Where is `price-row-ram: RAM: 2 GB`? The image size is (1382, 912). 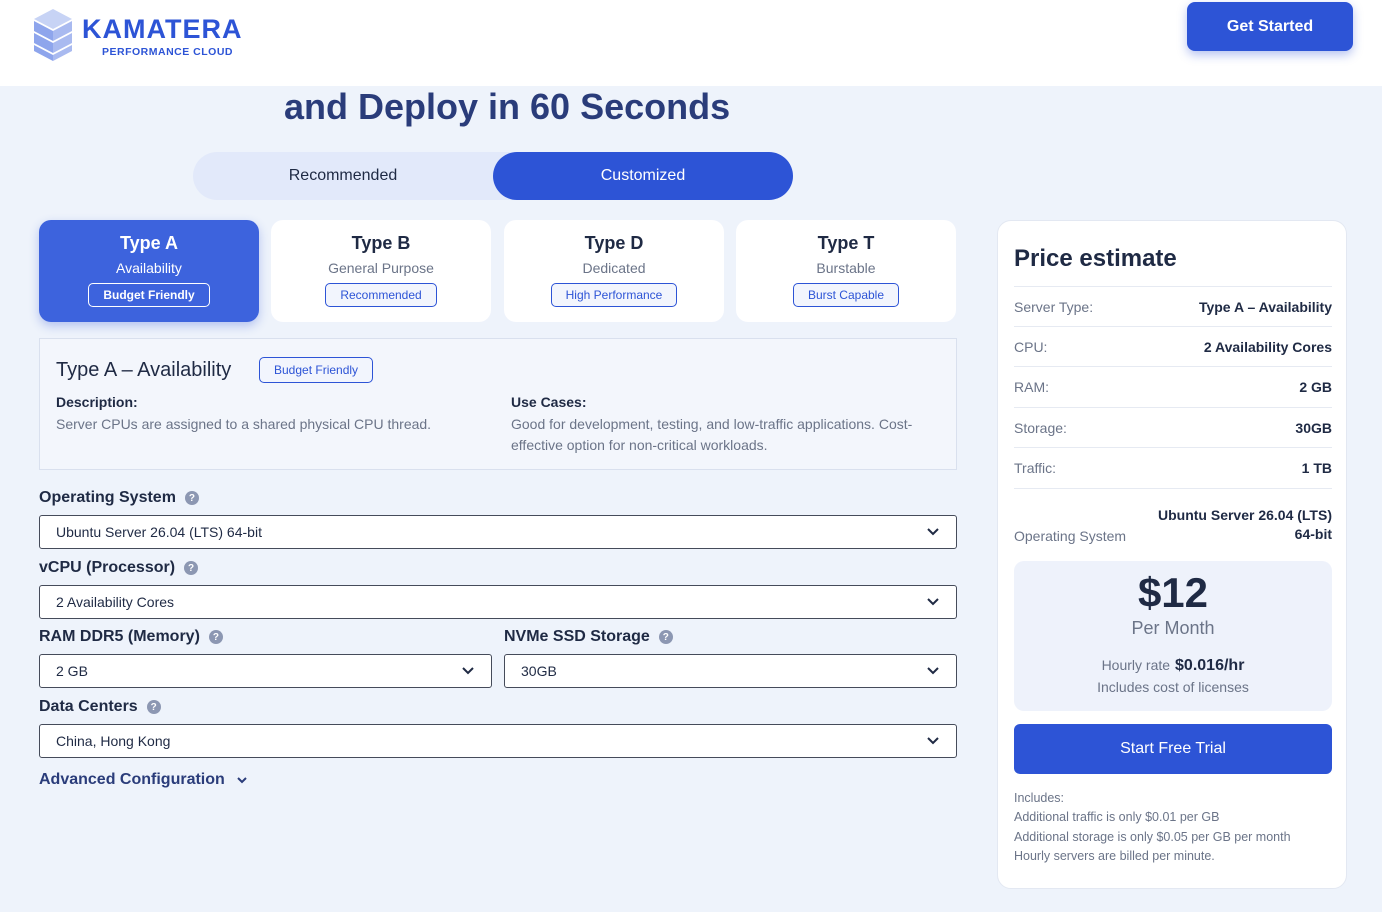 price-row-ram: RAM: 2 GB is located at coordinates (1173, 386).